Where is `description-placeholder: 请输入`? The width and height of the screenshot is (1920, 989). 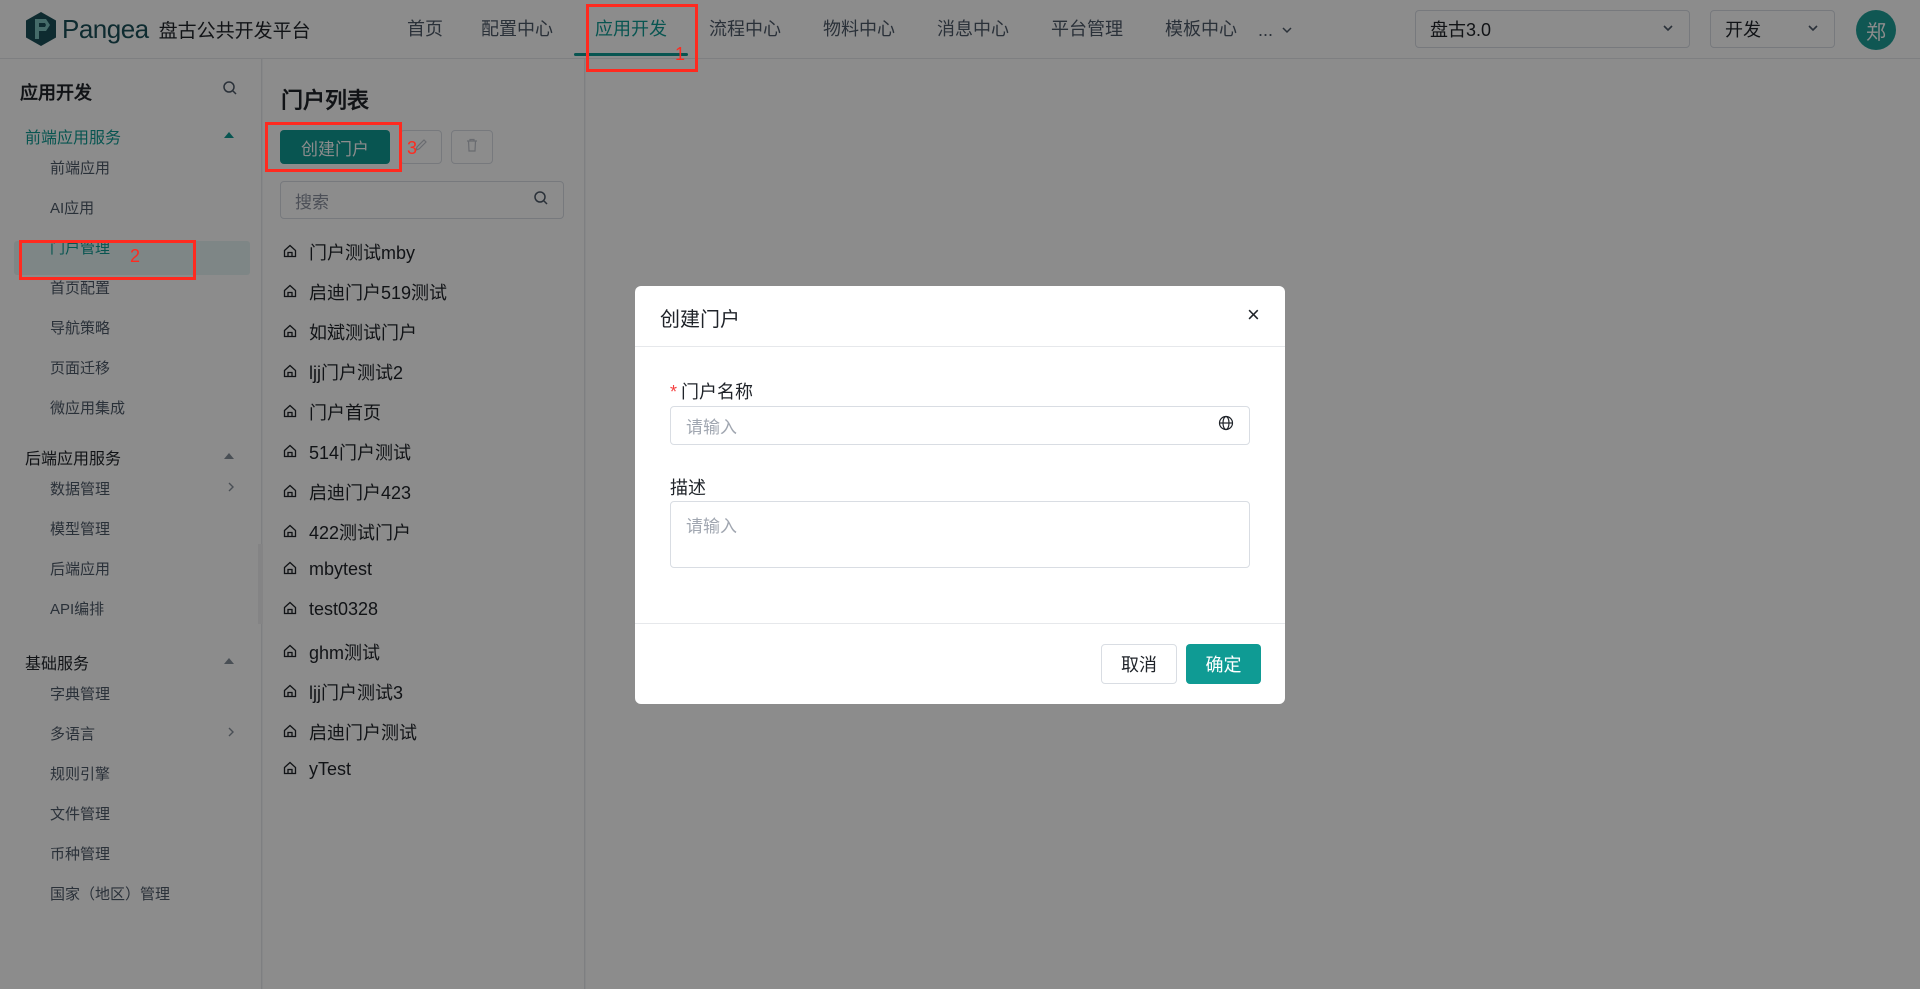 description-placeholder: 请输入 is located at coordinates (711, 526).